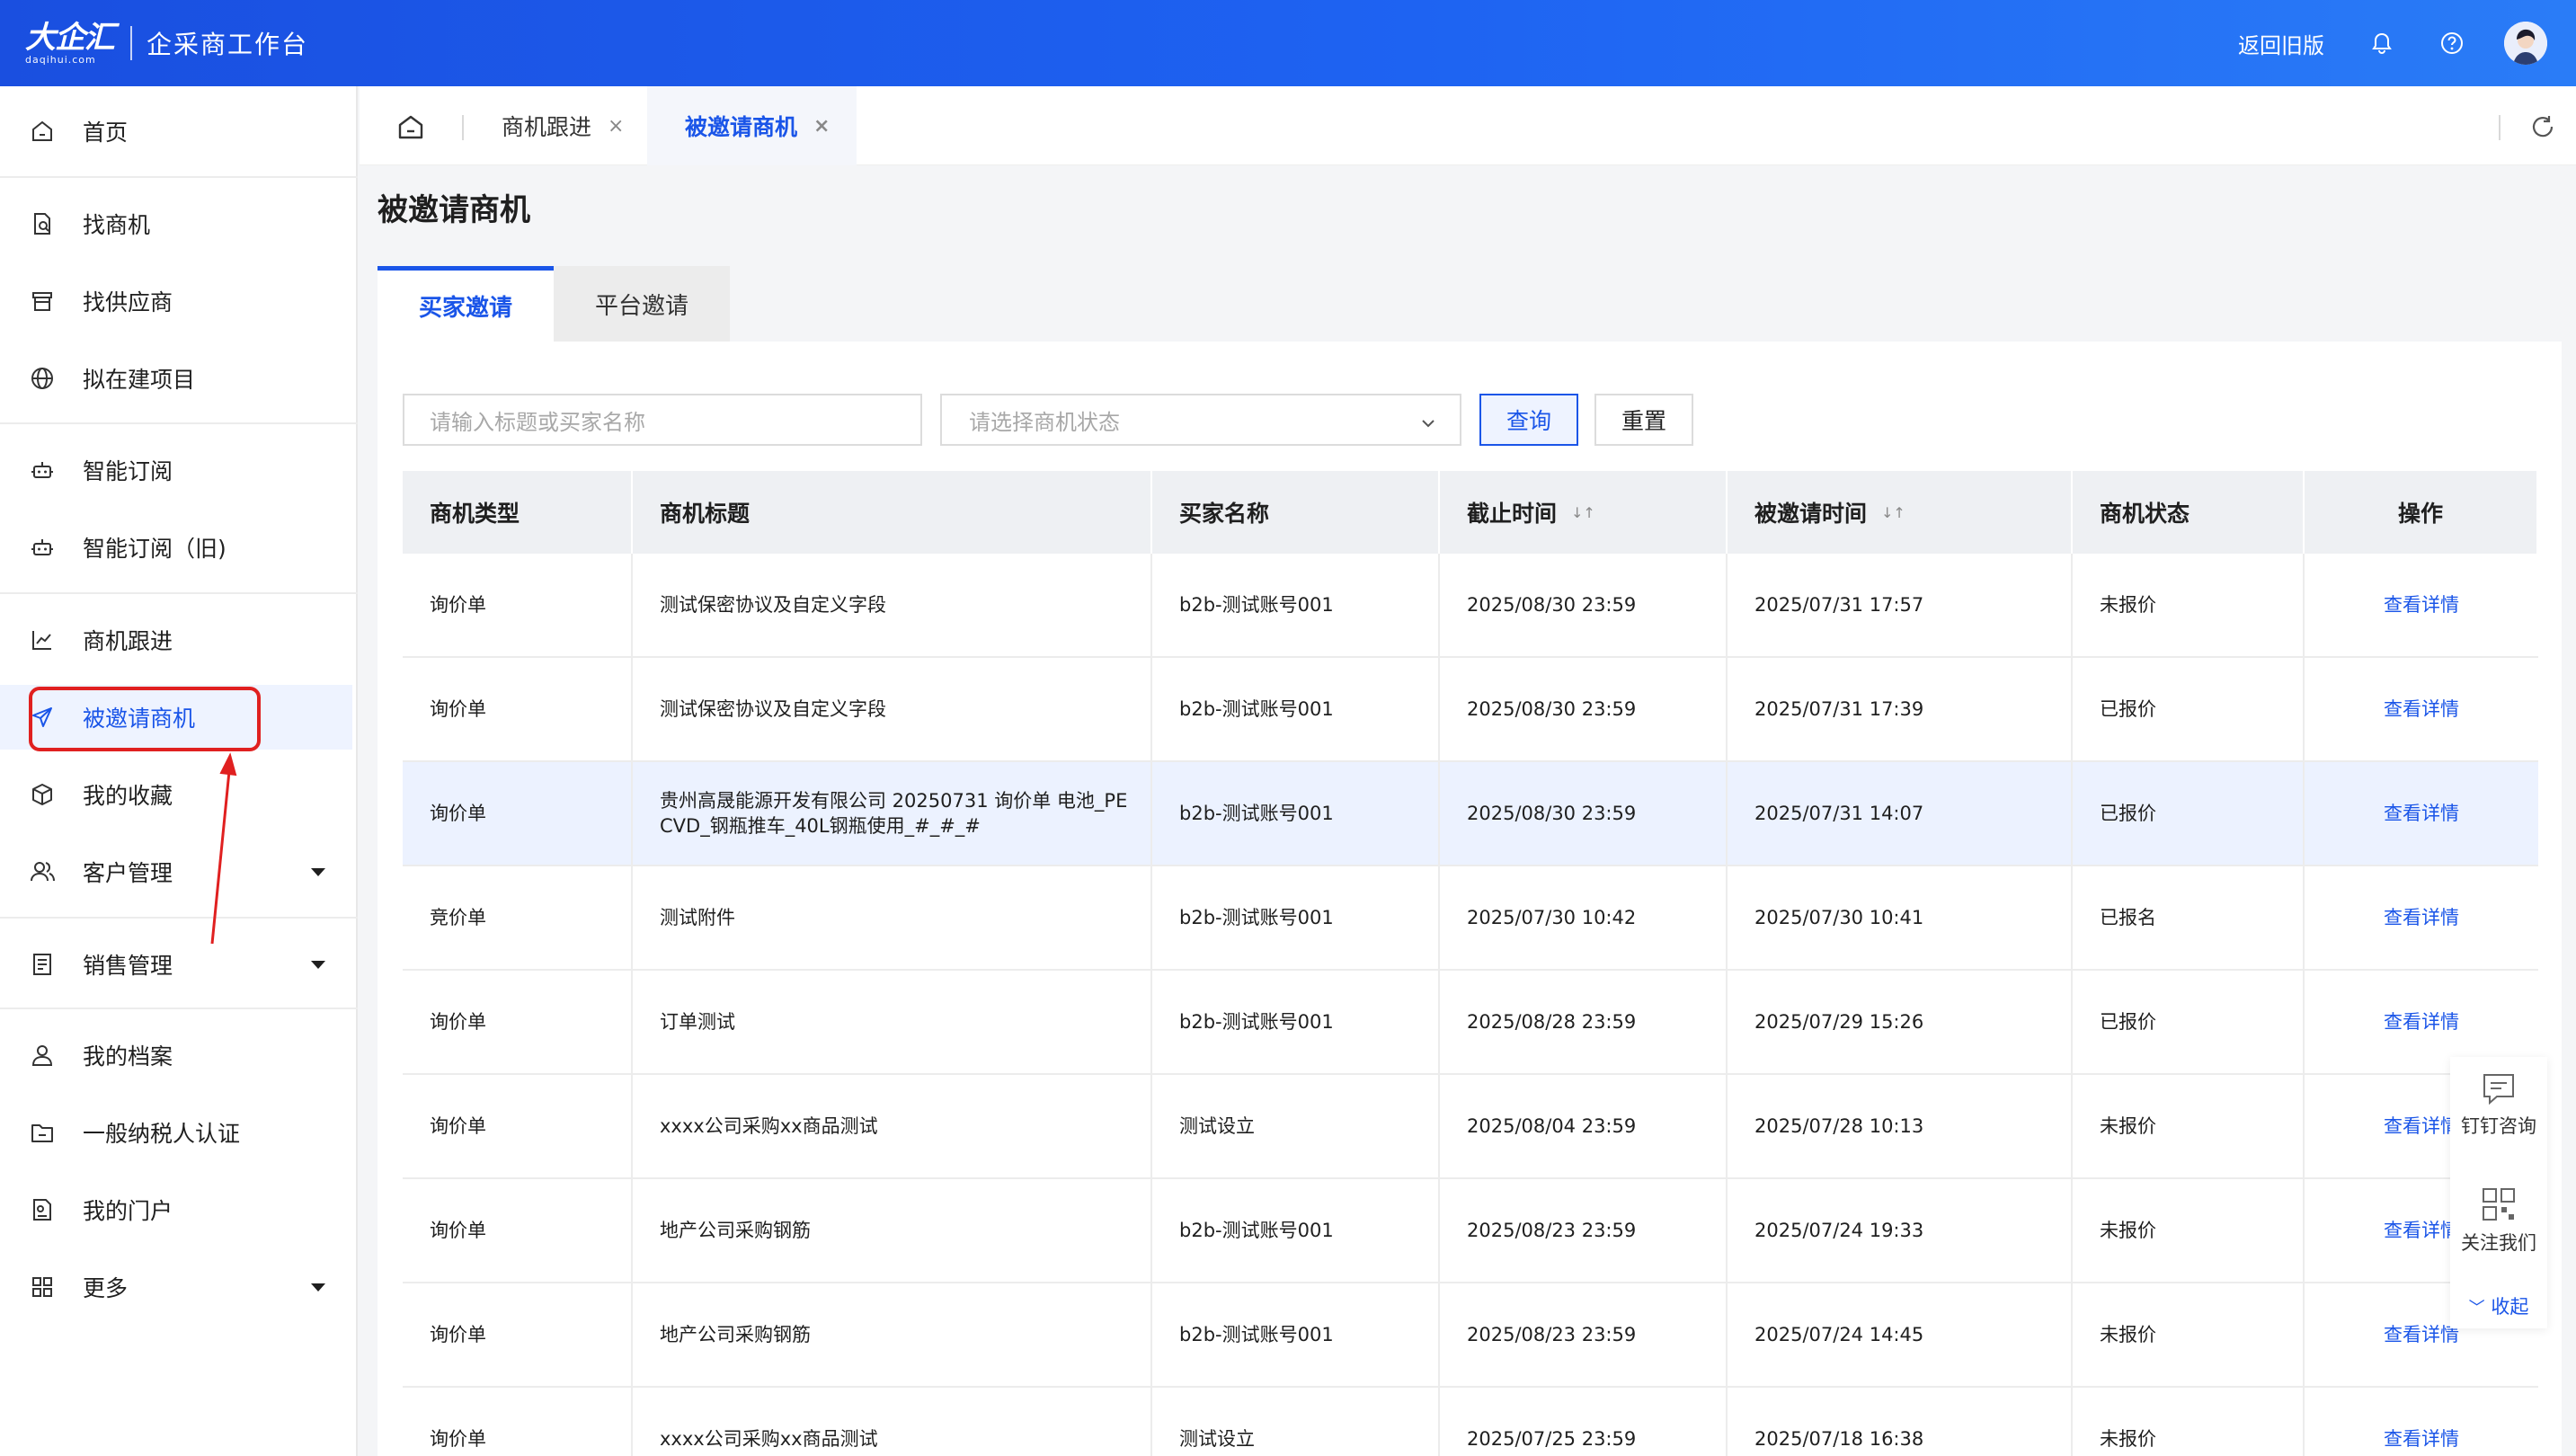 This screenshot has height=1456, width=2576. Describe the element at coordinates (2281, 44) in the screenshot. I see `back-to-old-version-link: 返回旧版` at that location.